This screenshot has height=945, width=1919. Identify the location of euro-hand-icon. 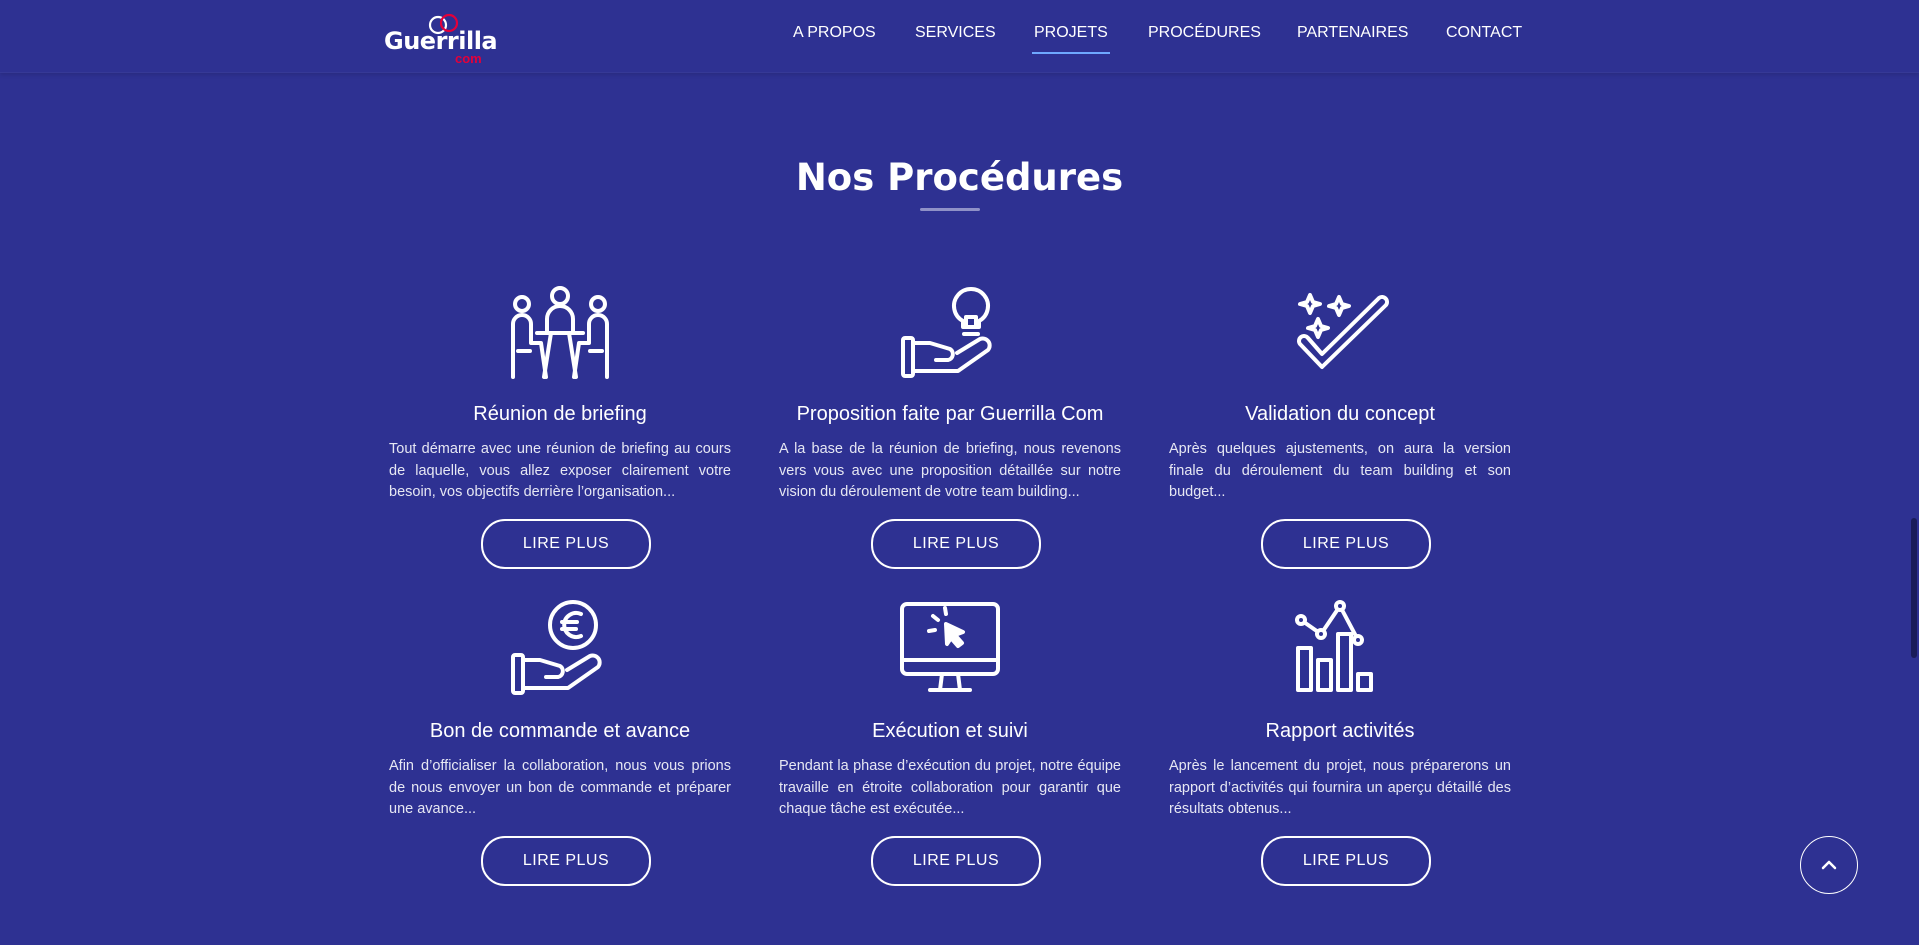
(560, 650).